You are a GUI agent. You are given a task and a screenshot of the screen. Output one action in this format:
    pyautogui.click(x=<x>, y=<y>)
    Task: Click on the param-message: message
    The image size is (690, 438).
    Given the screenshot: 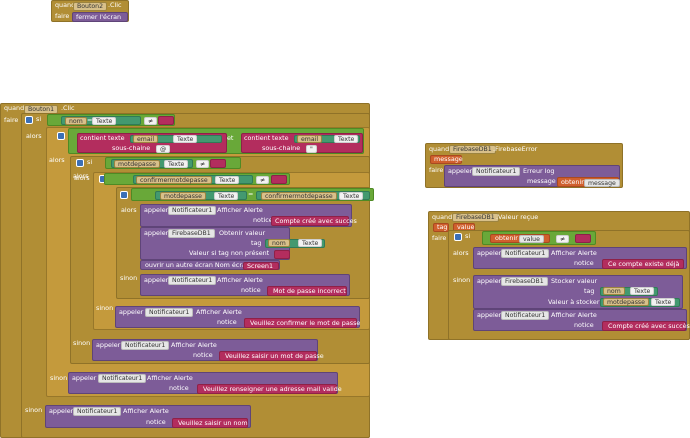 What is the action you would take?
    pyautogui.click(x=446, y=159)
    